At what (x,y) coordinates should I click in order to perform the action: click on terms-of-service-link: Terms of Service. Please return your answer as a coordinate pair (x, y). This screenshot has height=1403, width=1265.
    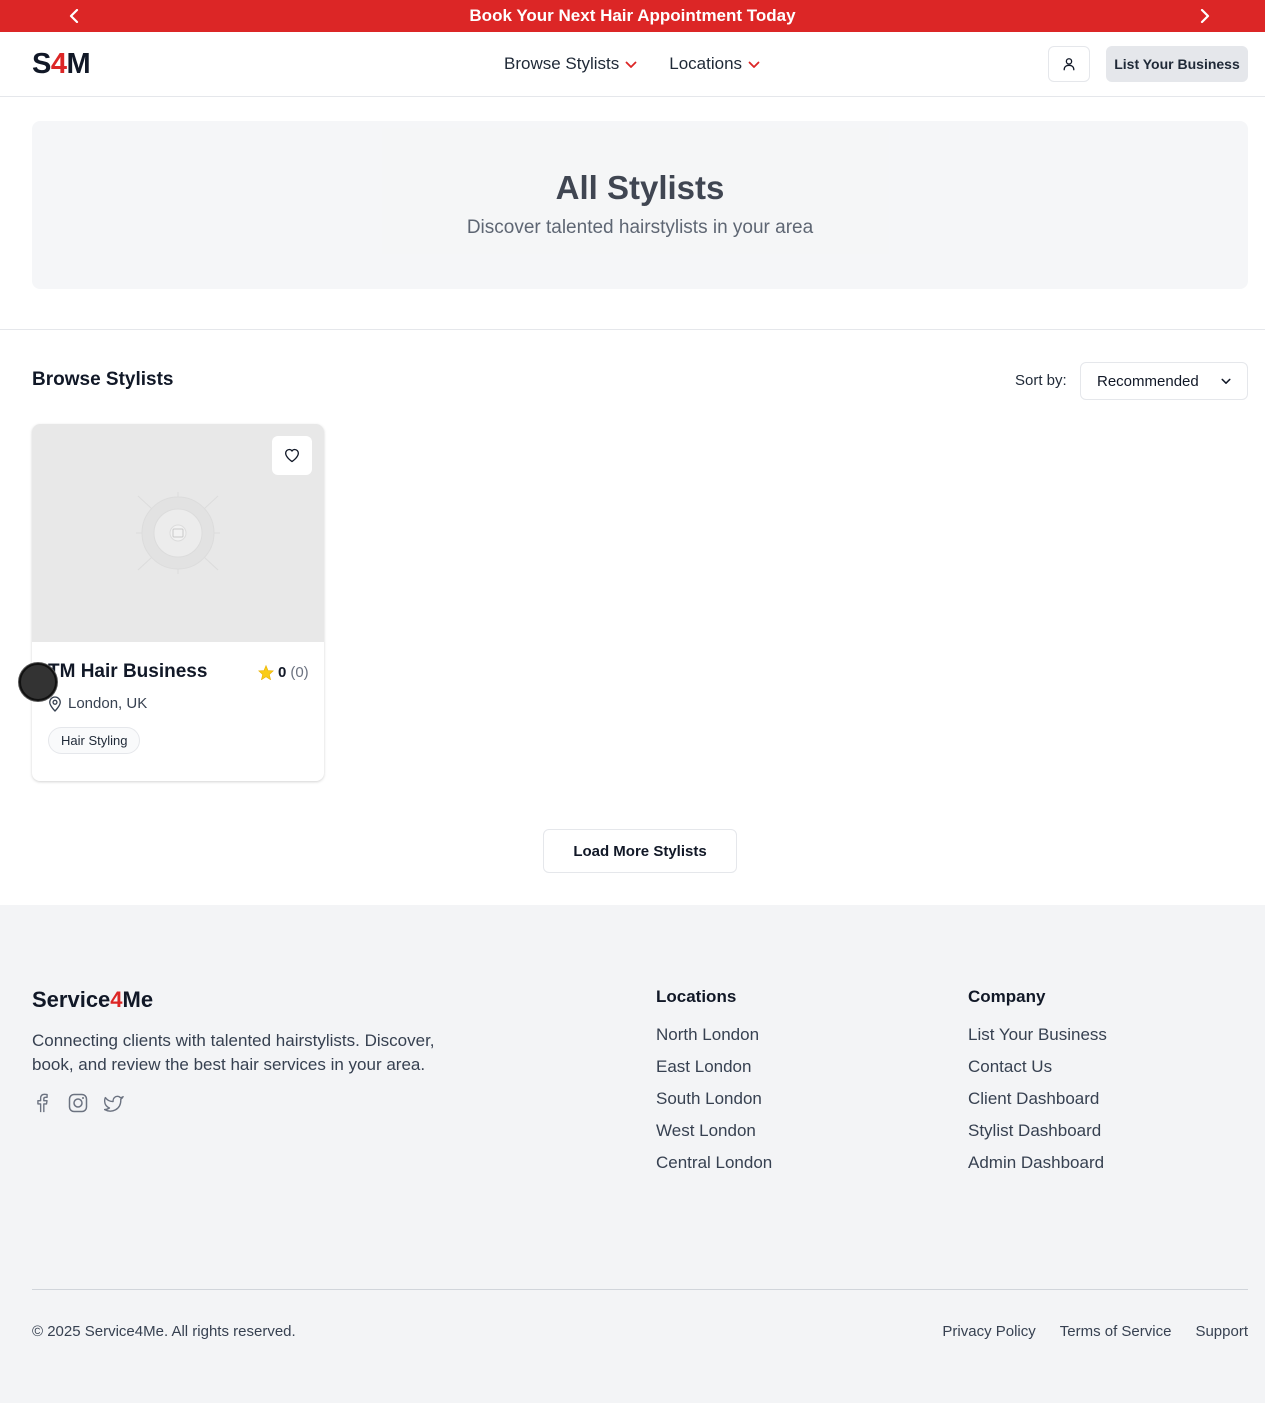
    Looking at the image, I should click on (1116, 1331).